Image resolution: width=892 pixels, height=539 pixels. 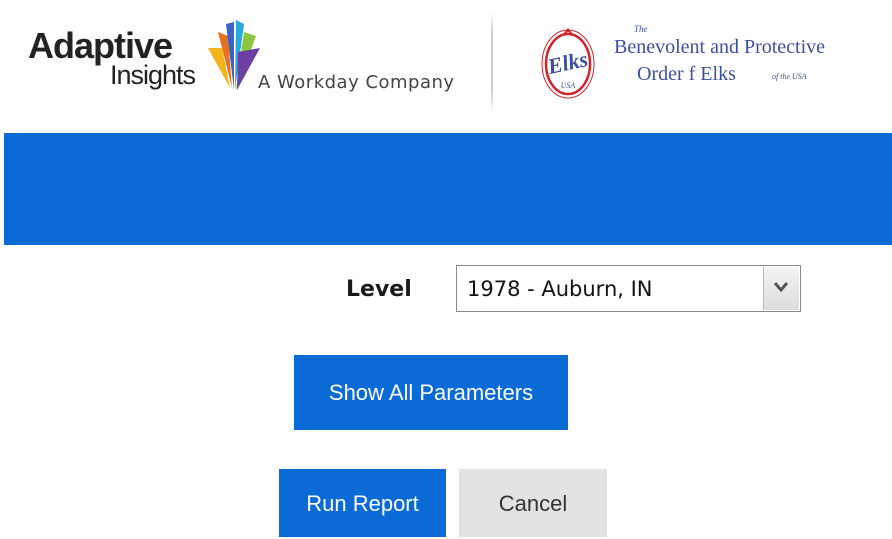 I want to click on level-select-value: 1978 - Auburn, IN, so click(x=560, y=289).